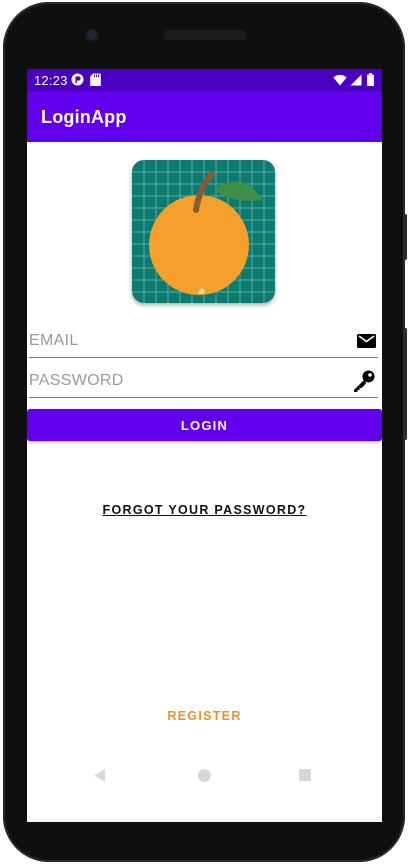 The image size is (408, 866). I want to click on app-logo, so click(203, 231).